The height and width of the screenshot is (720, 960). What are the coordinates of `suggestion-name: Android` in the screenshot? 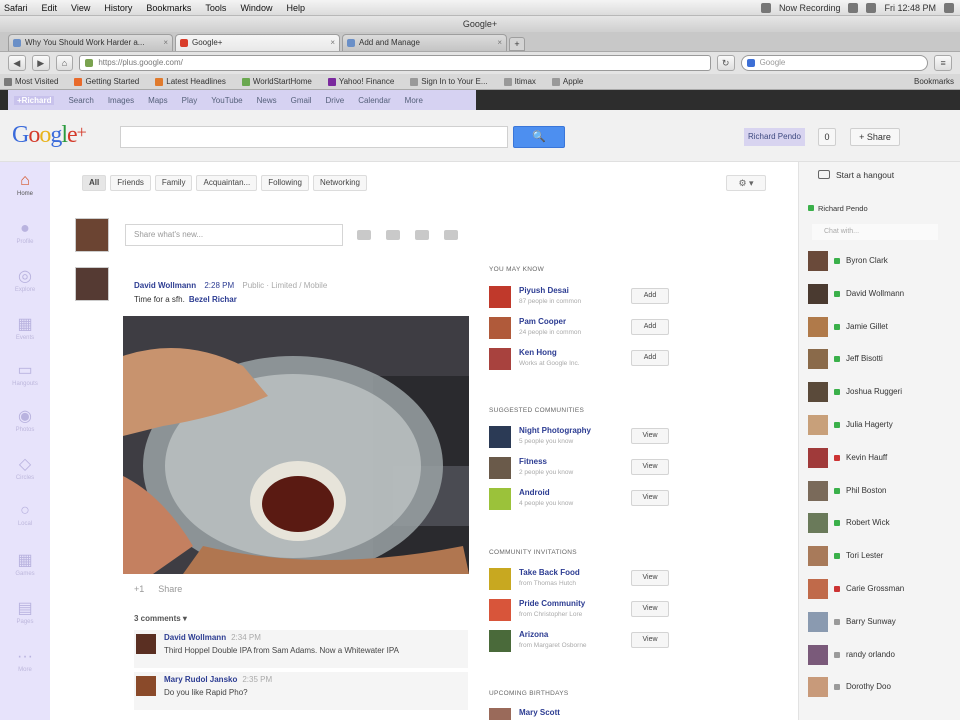 It's located at (534, 492).